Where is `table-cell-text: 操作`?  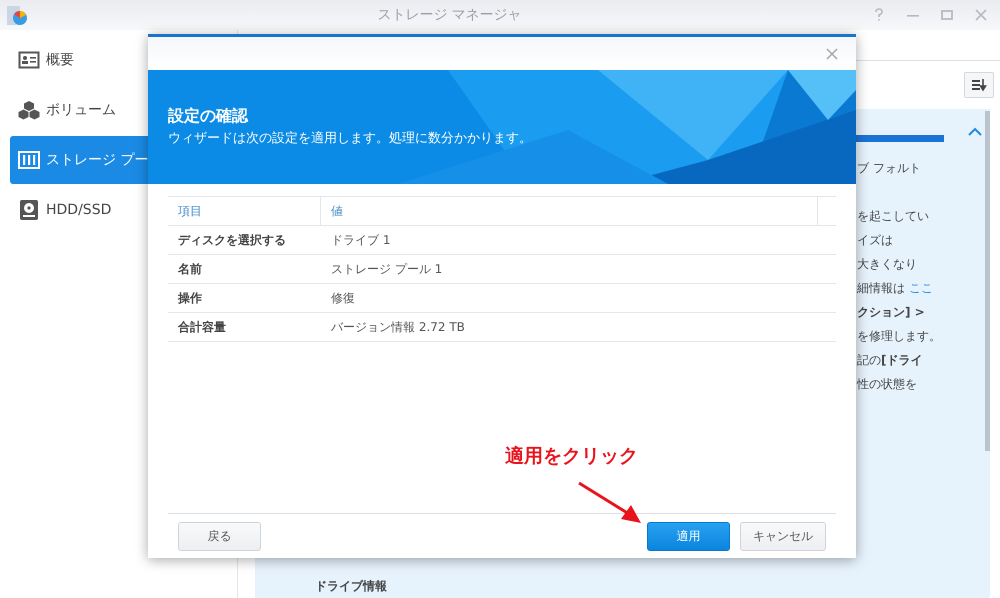
table-cell-text: 操作 is located at coordinates (189, 298).